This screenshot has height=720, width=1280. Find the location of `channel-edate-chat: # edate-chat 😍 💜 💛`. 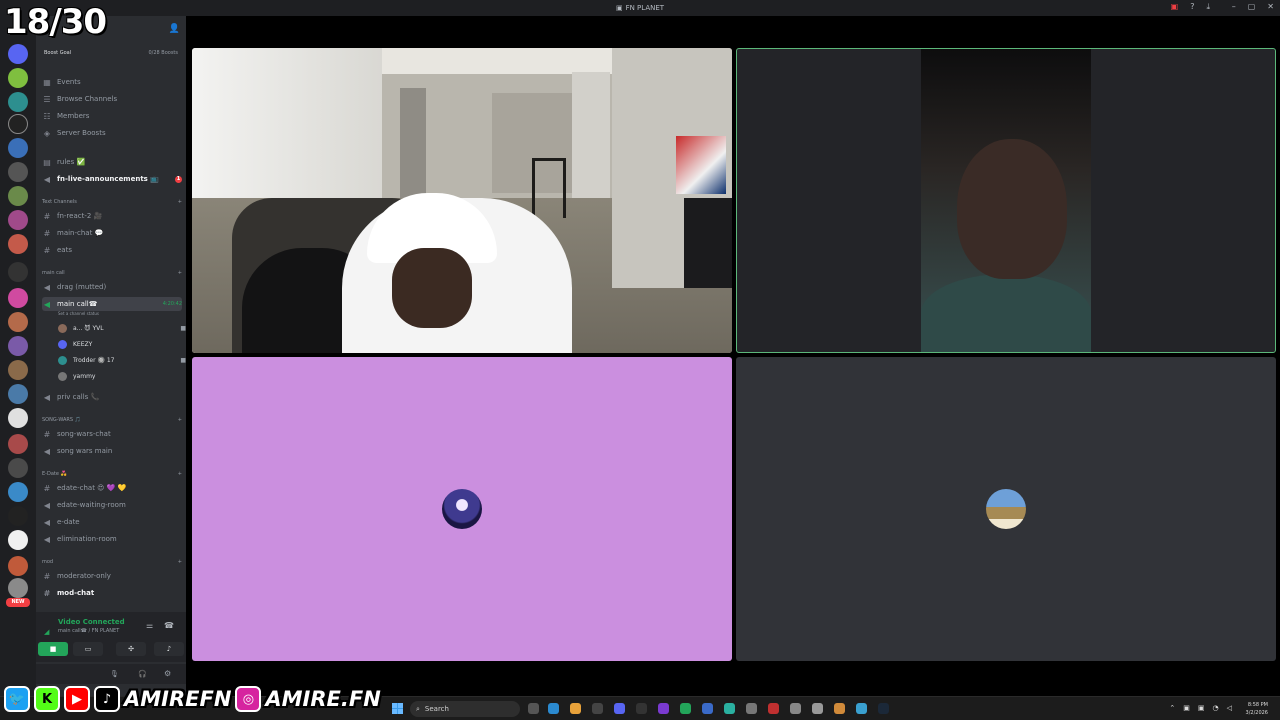

channel-edate-chat: # edate-chat 😍 💜 💛 is located at coordinates (112, 488).